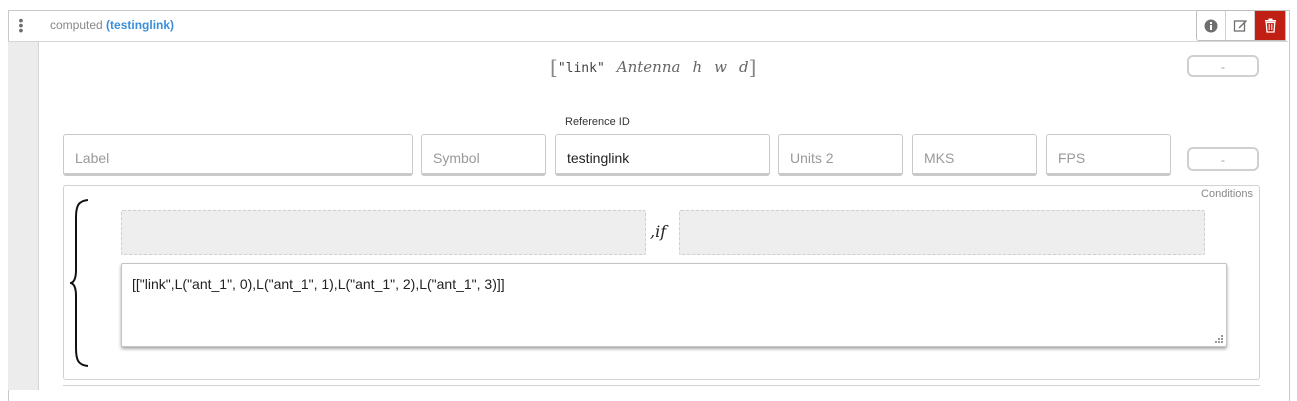  I want to click on info-button, so click(1211, 25).